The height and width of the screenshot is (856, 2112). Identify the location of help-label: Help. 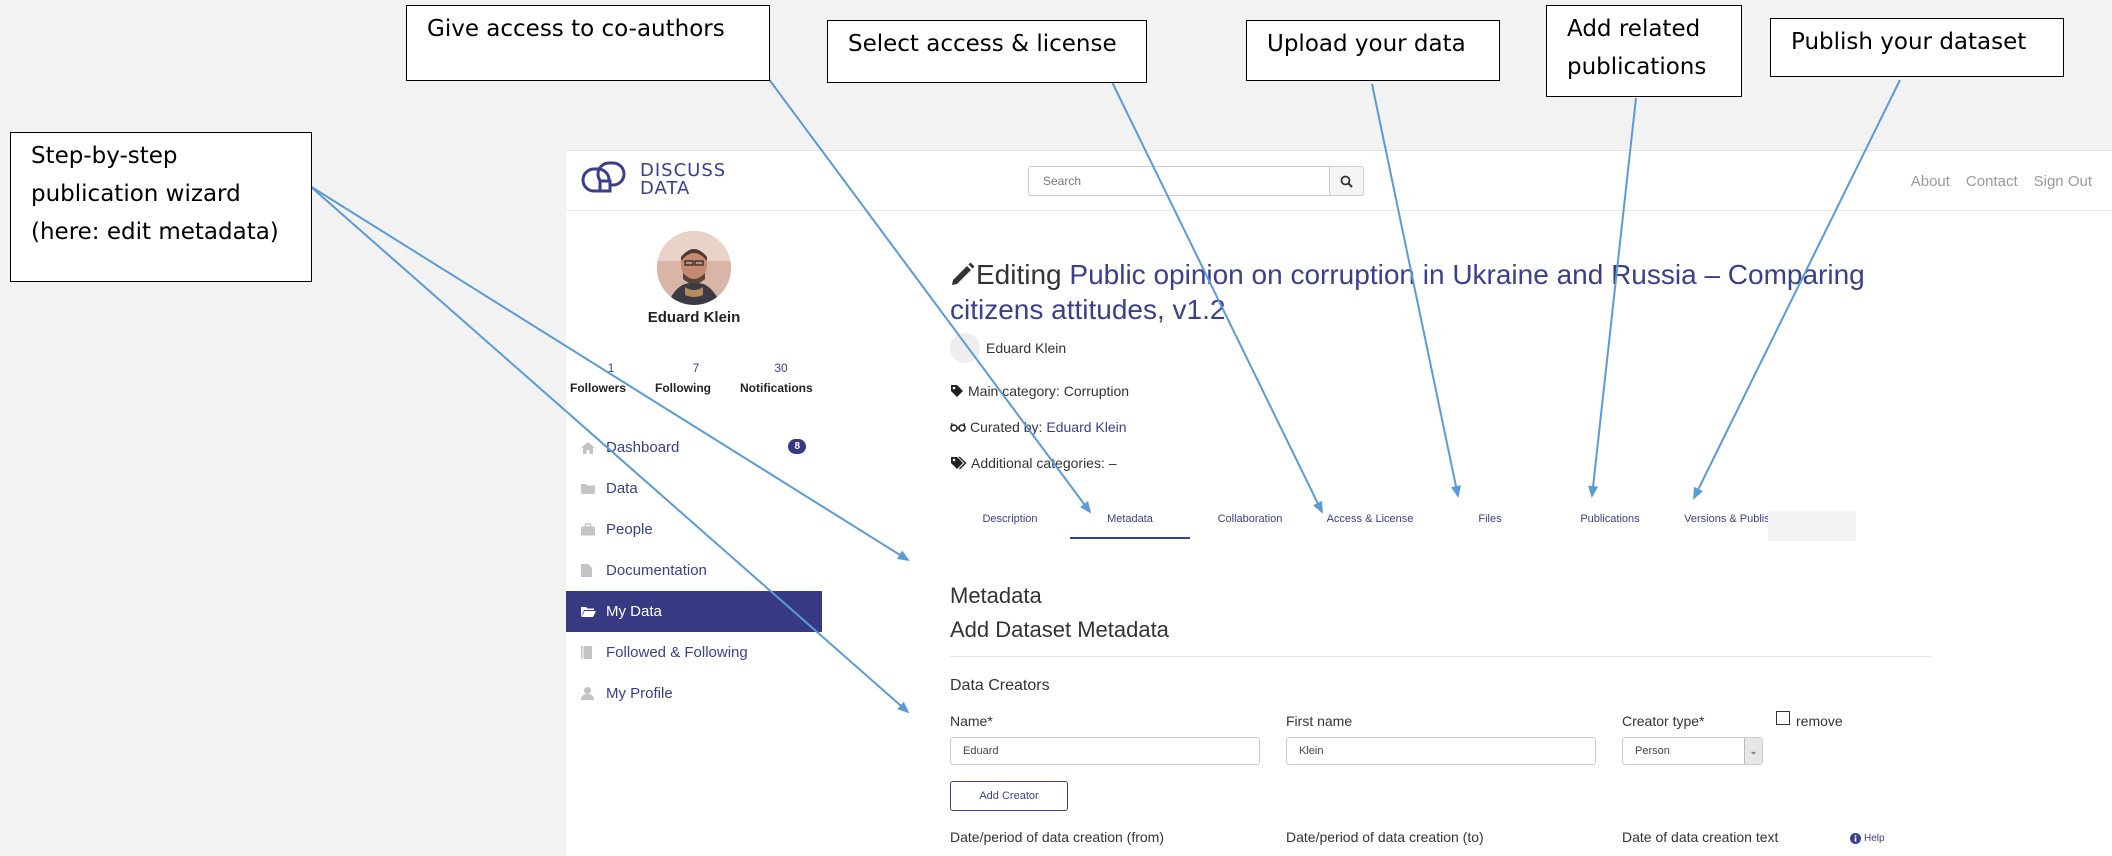
(1874, 838).